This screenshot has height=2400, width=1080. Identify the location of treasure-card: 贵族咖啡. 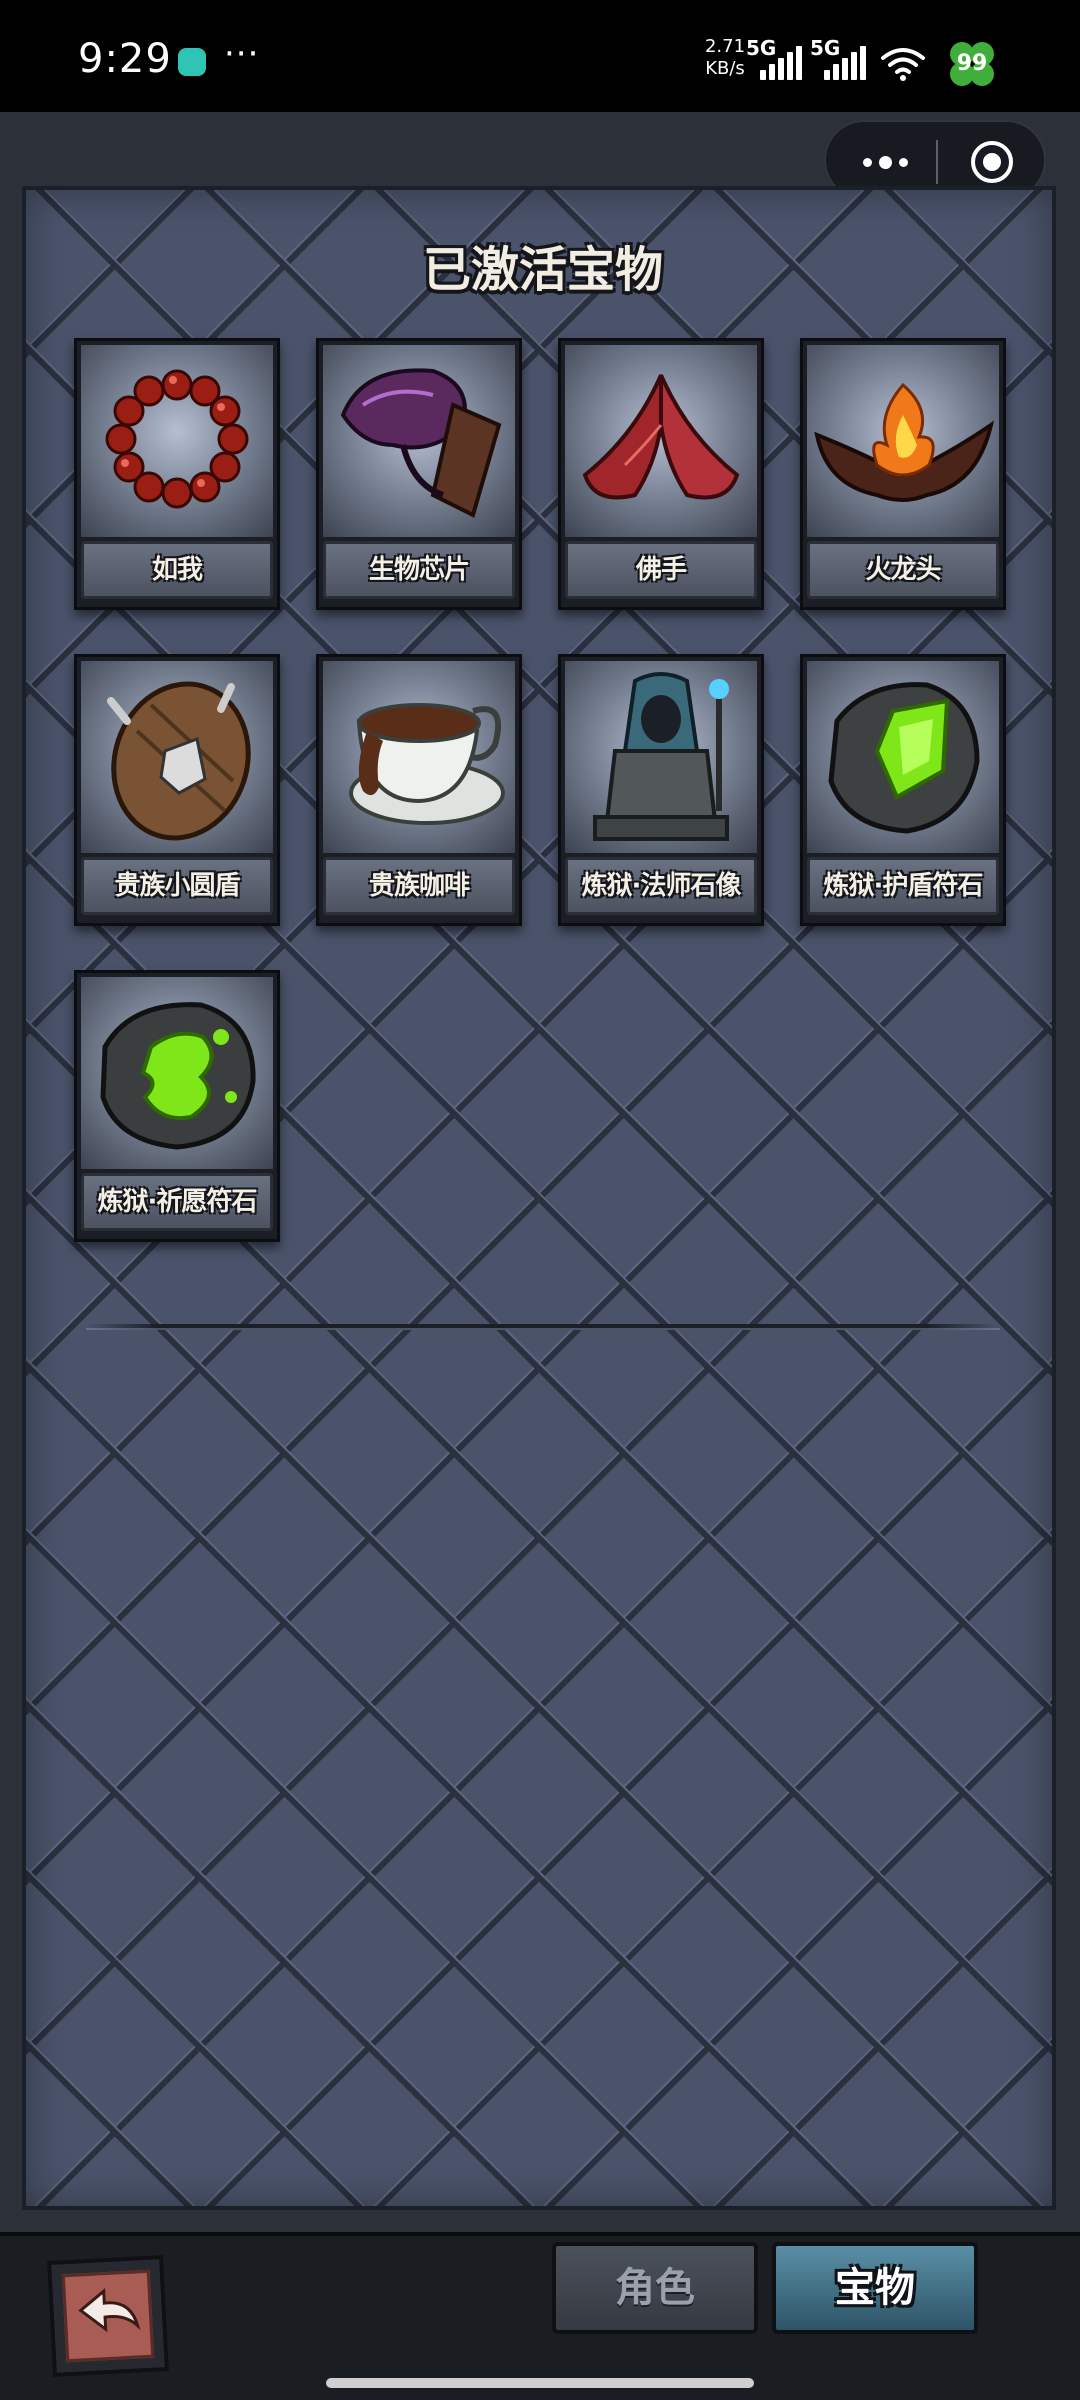
(419, 790).